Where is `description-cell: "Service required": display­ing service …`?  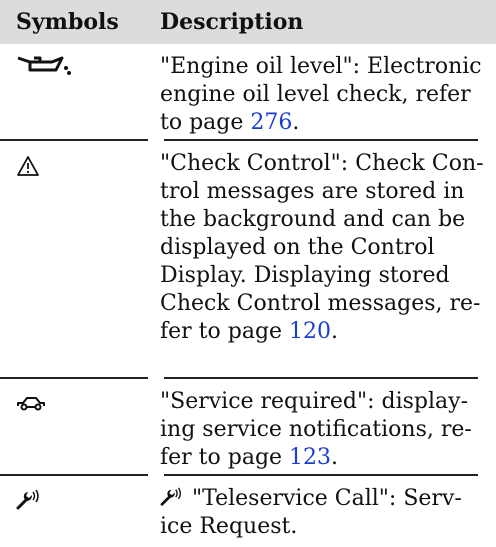
description-cell: "Service required": display­ing service … is located at coordinates (322, 427).